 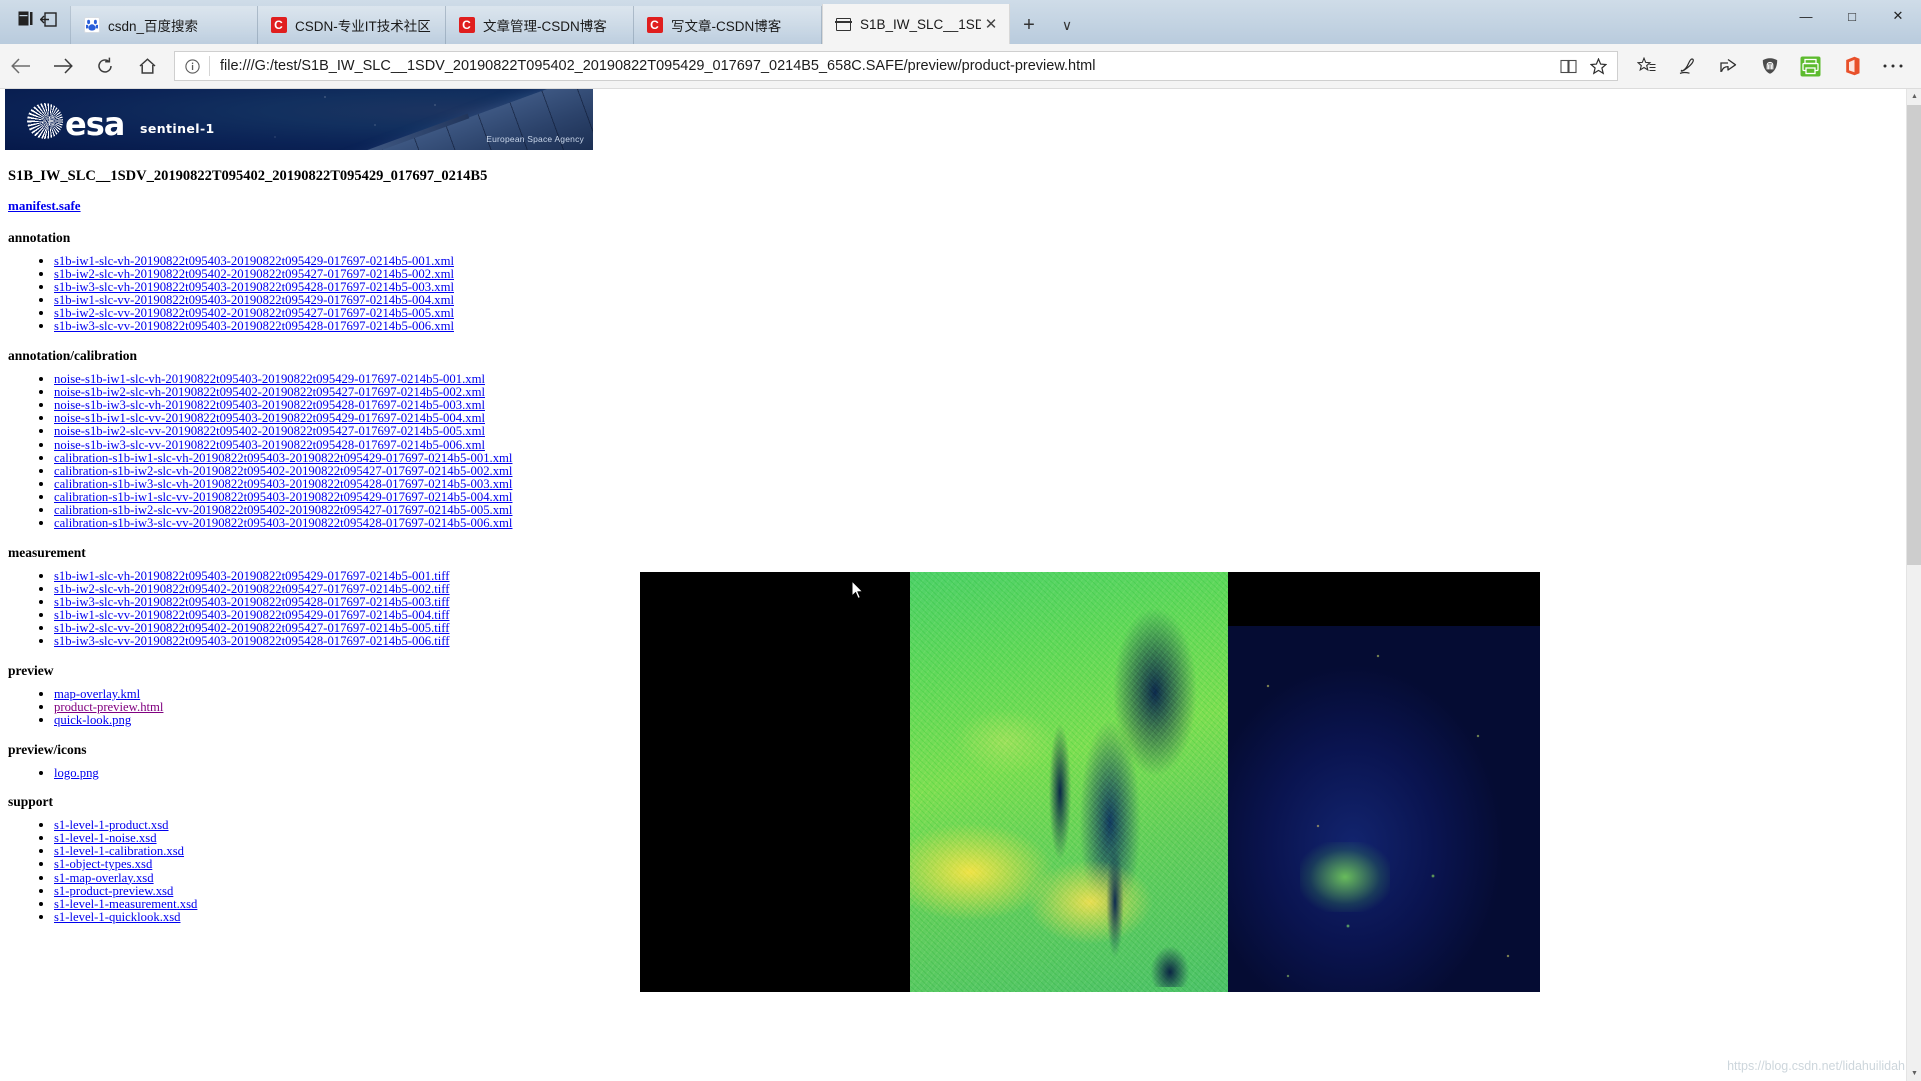 I want to click on print-icon, so click(x=1810, y=66).